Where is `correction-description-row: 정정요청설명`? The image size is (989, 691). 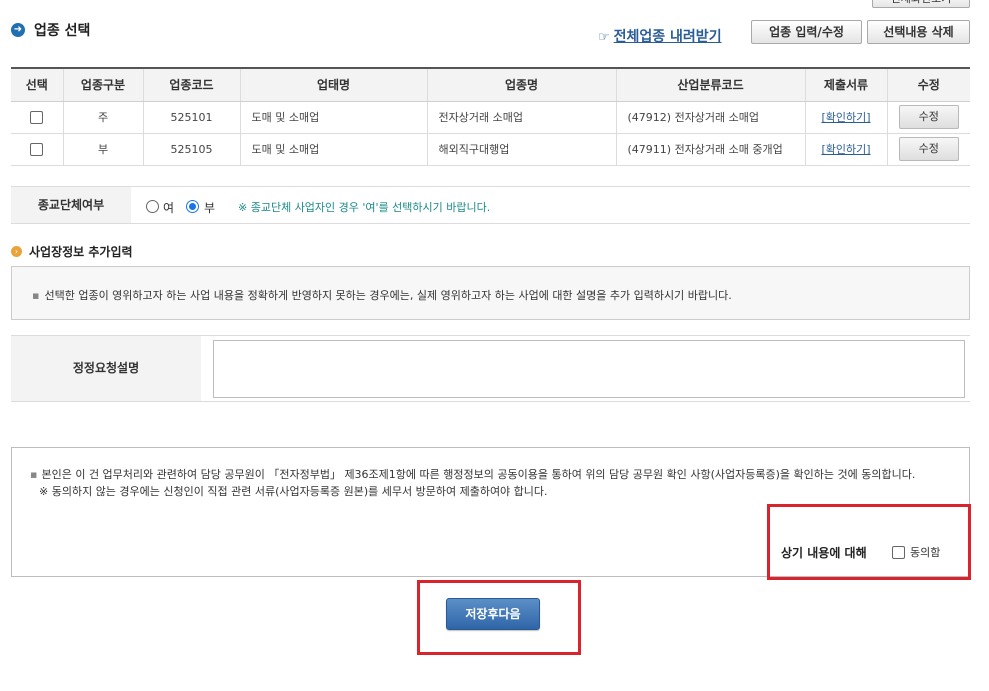
correction-description-row: 정정요청설명 is located at coordinates (490, 368).